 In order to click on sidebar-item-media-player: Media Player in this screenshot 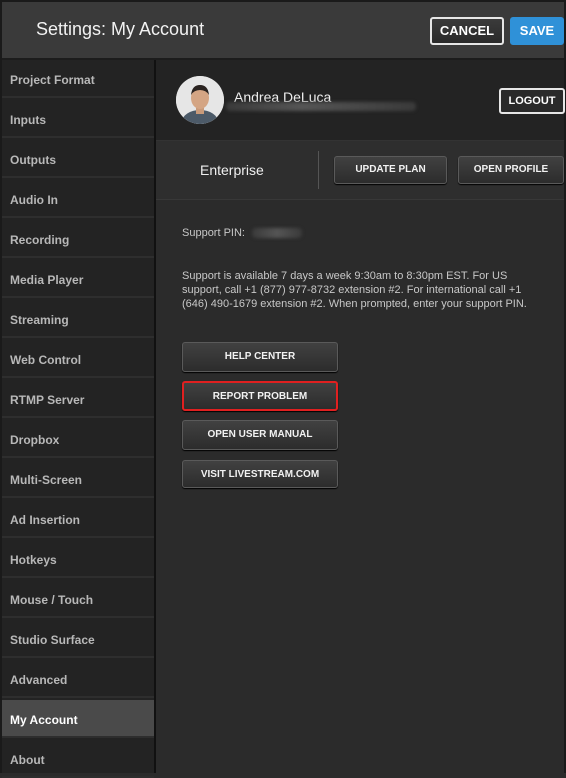, I will do `click(78, 279)`.